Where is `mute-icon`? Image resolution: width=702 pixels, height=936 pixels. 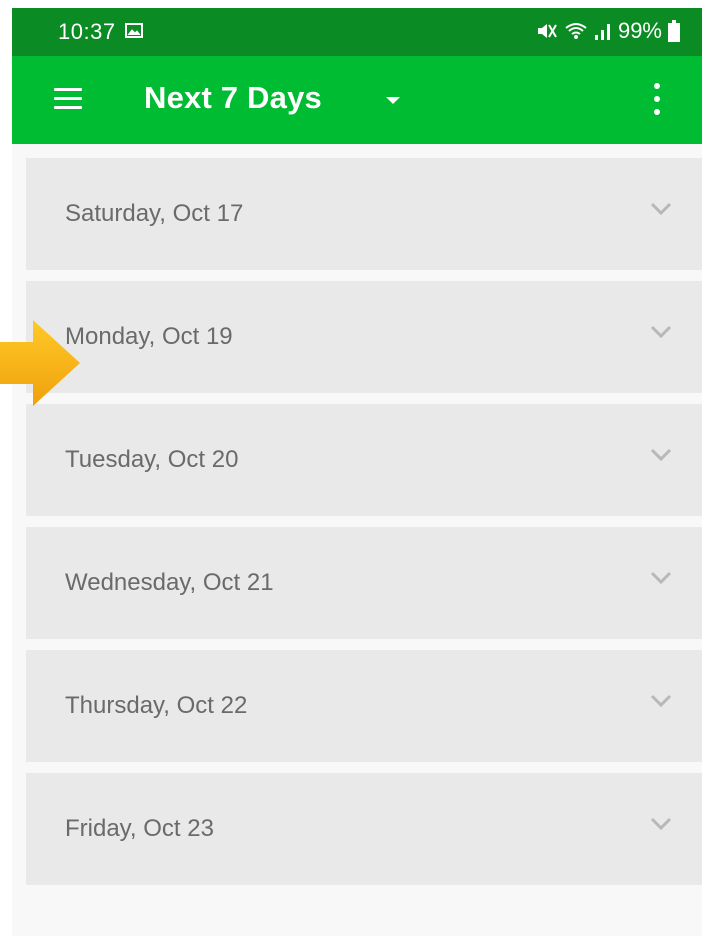
mute-icon is located at coordinates (547, 31).